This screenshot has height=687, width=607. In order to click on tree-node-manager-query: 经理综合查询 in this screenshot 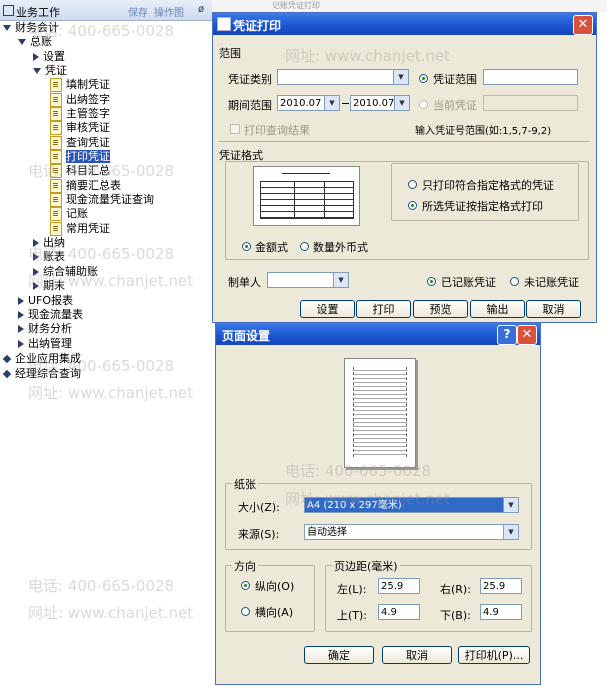, I will do `click(41, 374)`.